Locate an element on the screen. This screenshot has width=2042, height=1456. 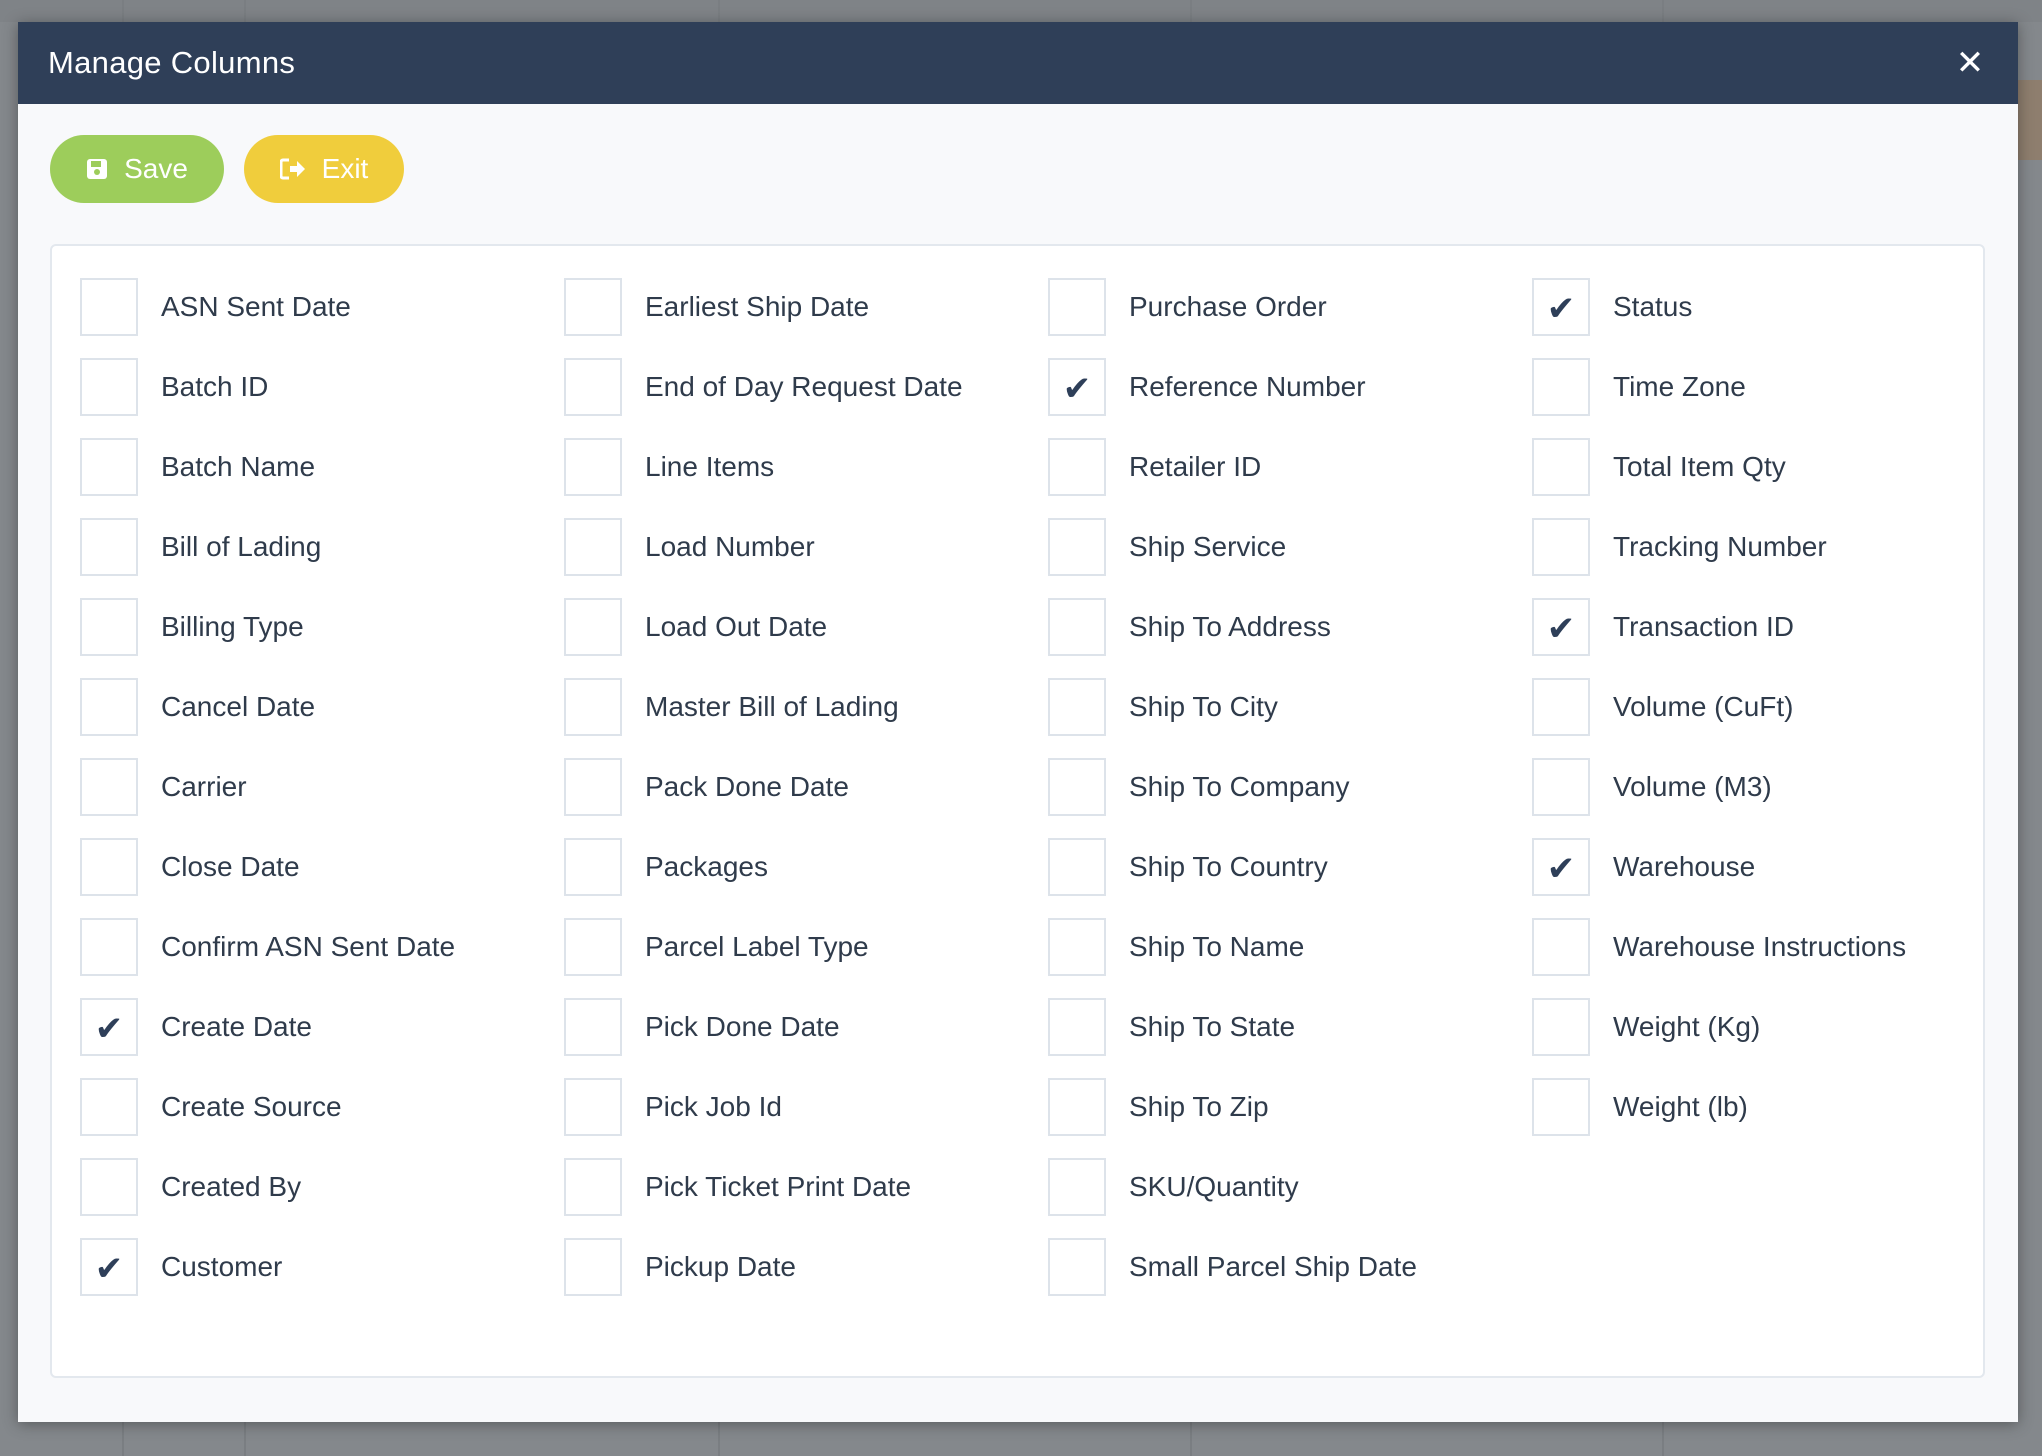
column-option-label: Total Item Qty is located at coordinates (1699, 467).